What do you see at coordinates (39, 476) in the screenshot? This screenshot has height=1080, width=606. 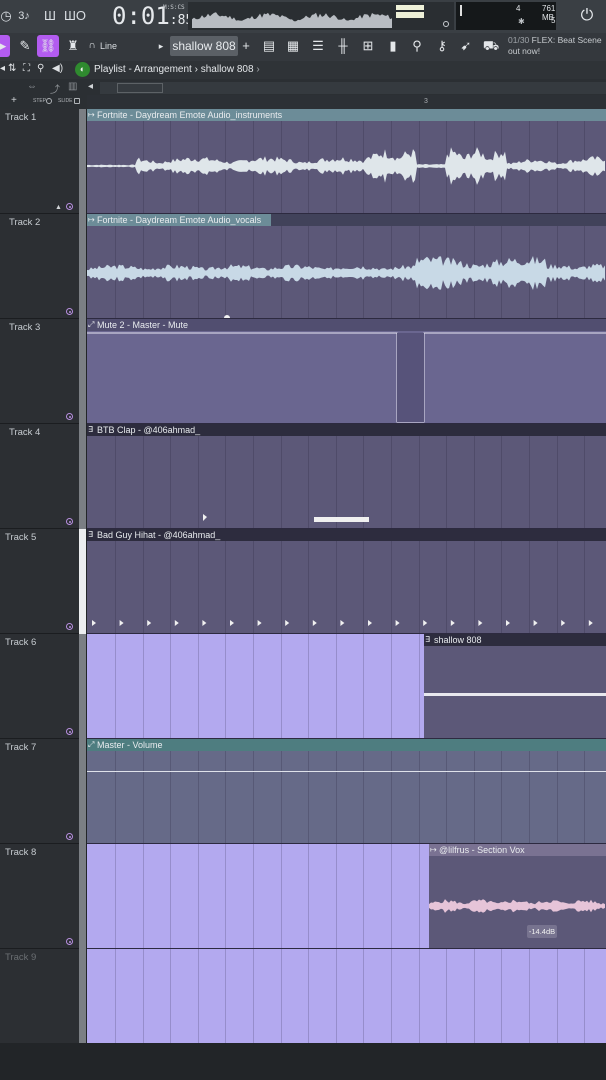 I see `track-header: Track 4` at bounding box center [39, 476].